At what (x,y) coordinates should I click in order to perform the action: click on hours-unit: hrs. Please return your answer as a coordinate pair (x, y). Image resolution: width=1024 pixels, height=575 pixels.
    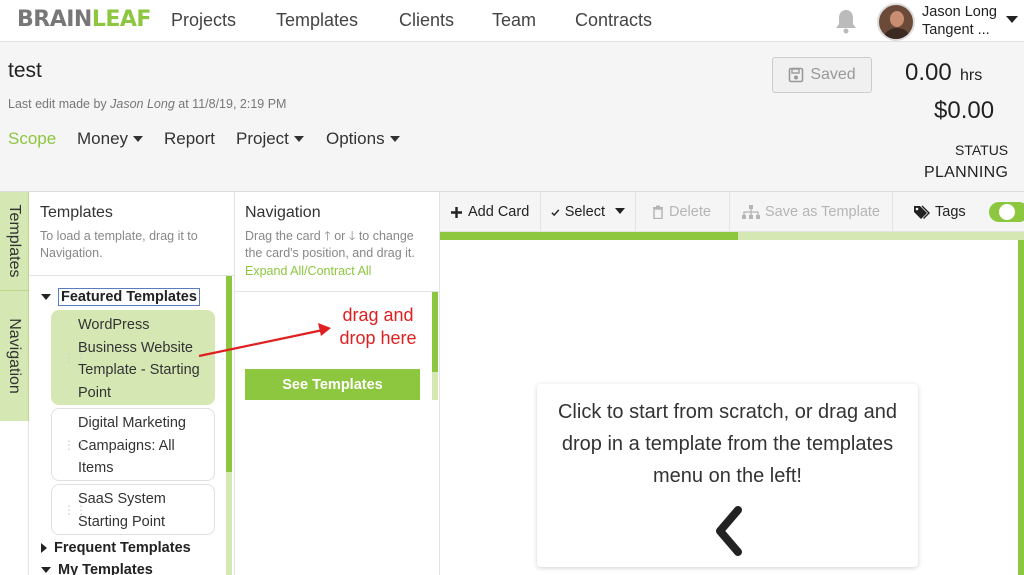
    Looking at the image, I should click on (971, 75).